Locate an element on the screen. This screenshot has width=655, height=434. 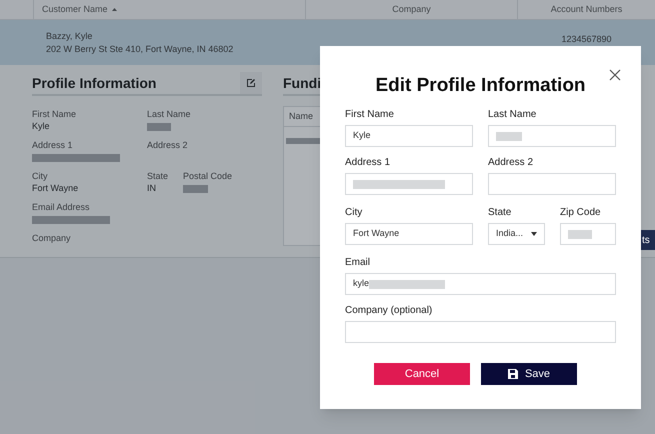
field-label: Company is located at coordinates (52, 238).